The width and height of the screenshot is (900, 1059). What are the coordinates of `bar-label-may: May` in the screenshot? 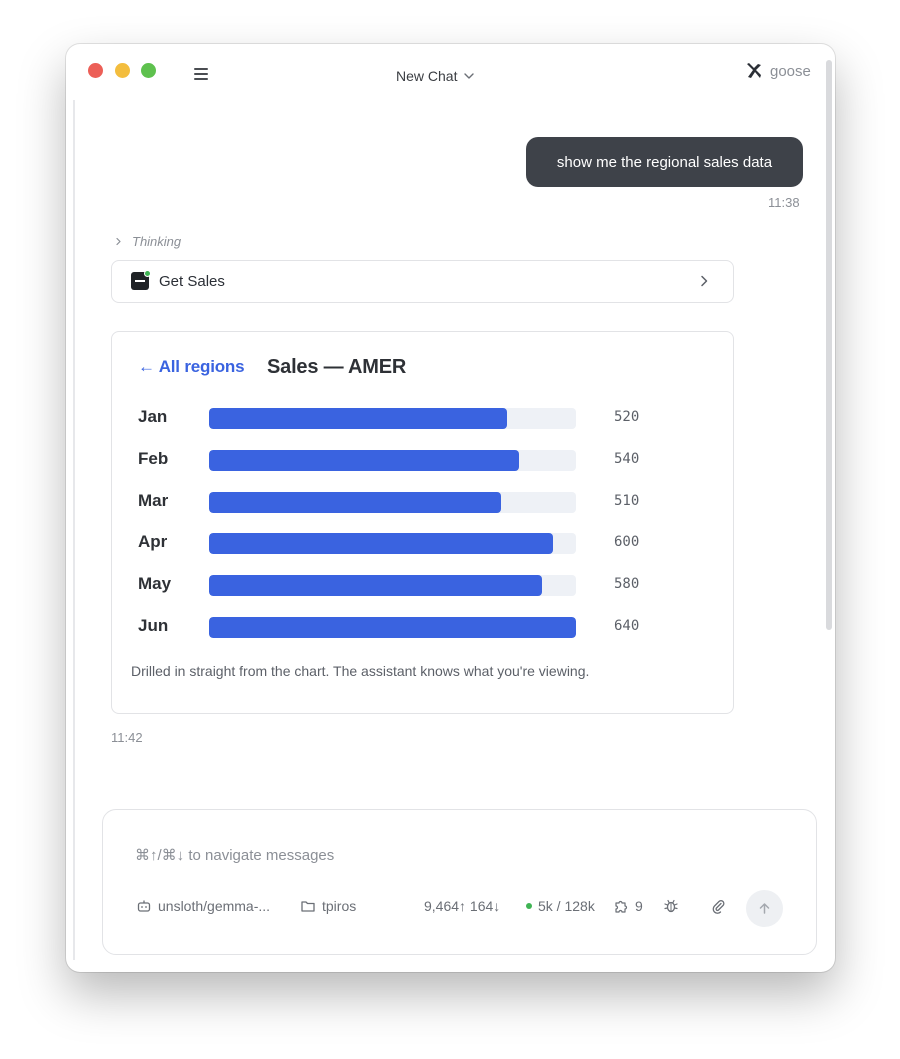 It's located at (155, 584).